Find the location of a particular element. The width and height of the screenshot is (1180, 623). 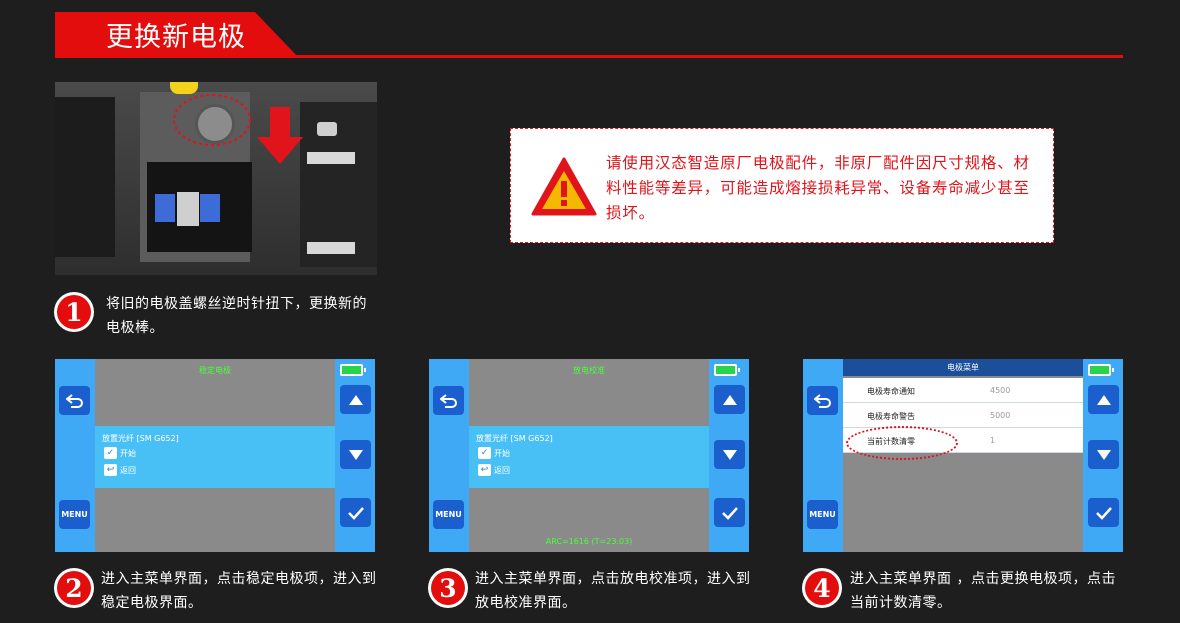

step-4-number: 4 is located at coordinates (822, 588).